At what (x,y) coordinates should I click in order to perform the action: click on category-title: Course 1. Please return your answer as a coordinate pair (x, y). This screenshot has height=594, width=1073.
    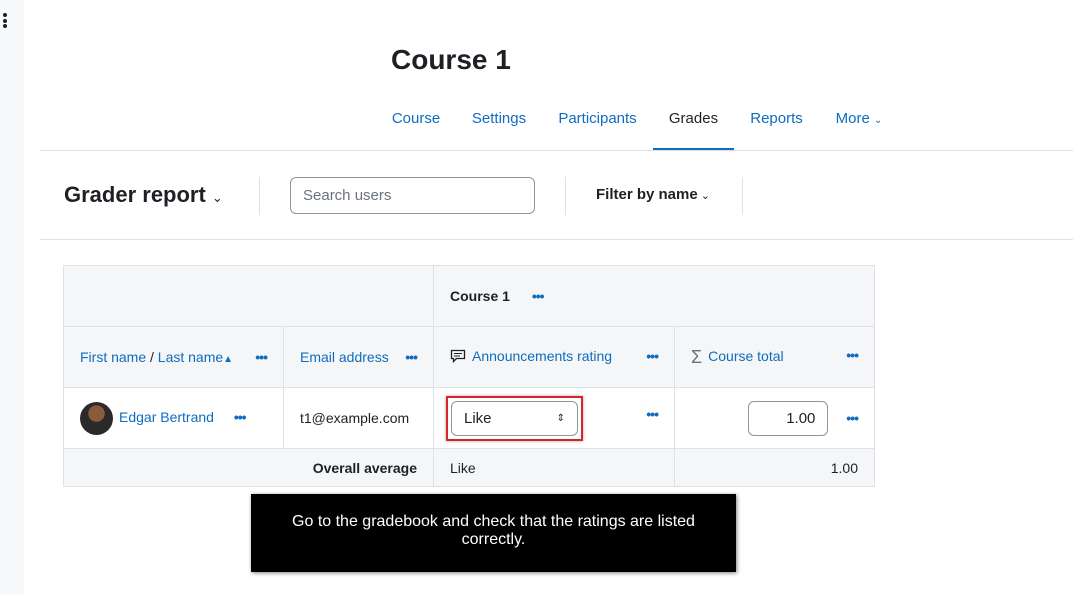
    Looking at the image, I should click on (480, 296).